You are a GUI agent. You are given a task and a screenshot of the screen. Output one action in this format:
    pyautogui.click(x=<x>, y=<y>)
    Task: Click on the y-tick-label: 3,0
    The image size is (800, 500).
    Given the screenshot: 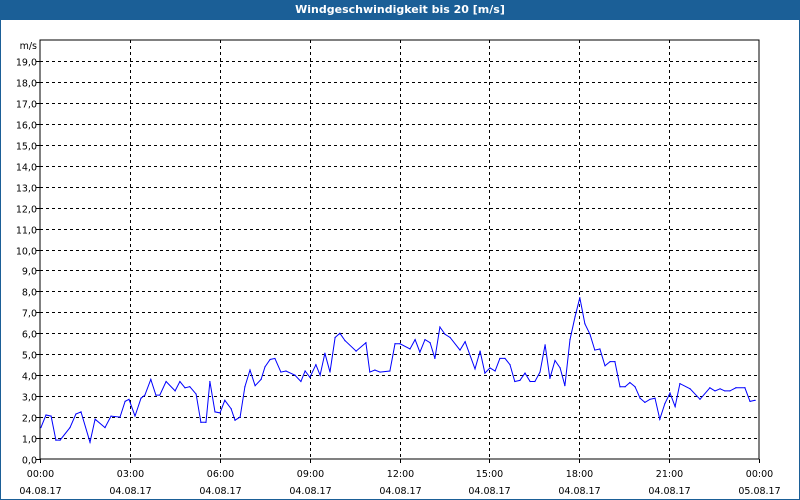 What is the action you would take?
    pyautogui.click(x=29, y=398)
    